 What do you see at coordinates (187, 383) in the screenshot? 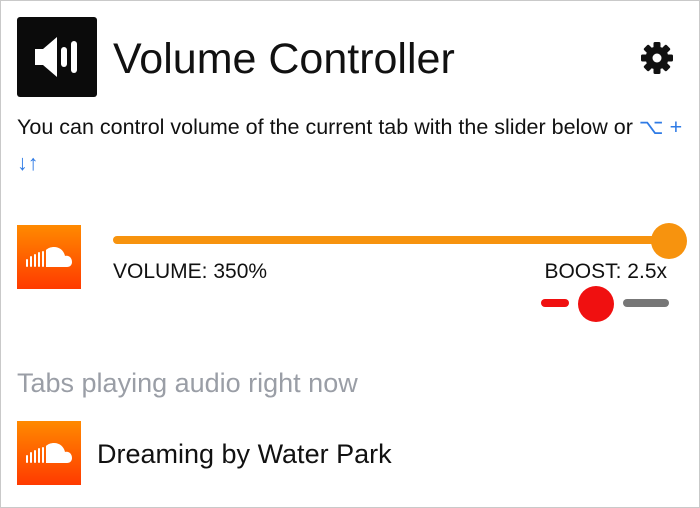
I see `tabs-section-heading: Tabs playing audio right now` at bounding box center [187, 383].